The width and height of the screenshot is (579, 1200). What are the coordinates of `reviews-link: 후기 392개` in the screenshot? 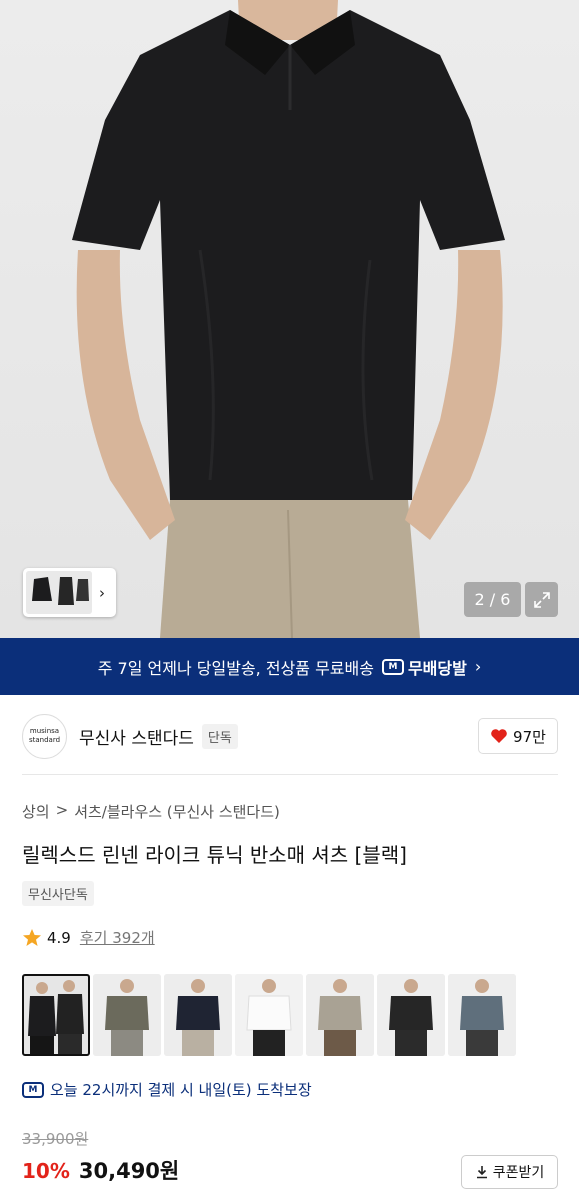 It's located at (117, 937).